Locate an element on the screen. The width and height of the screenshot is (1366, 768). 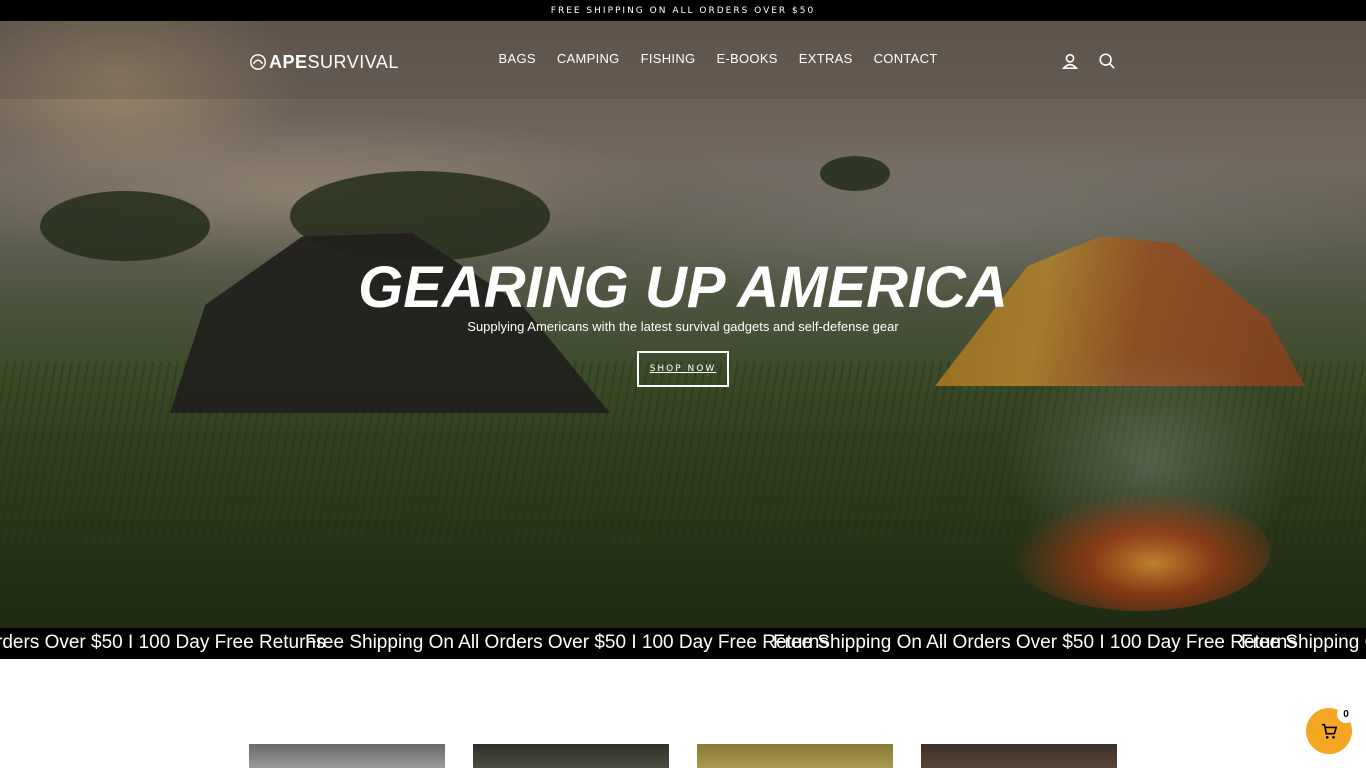
announcement-text: FREE SHIPPING ON ALL ORDERS OVER $50 is located at coordinates (683, 10).